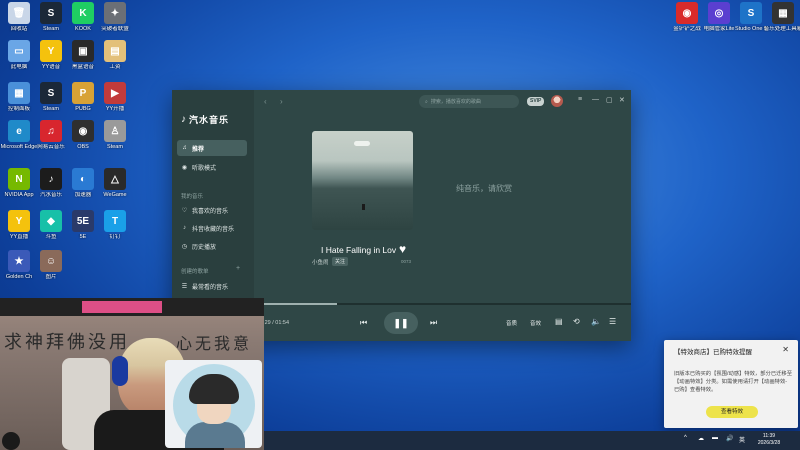  What do you see at coordinates (729, 438) in the screenshot?
I see `tray-volume-icon: 🔊` at bounding box center [729, 438].